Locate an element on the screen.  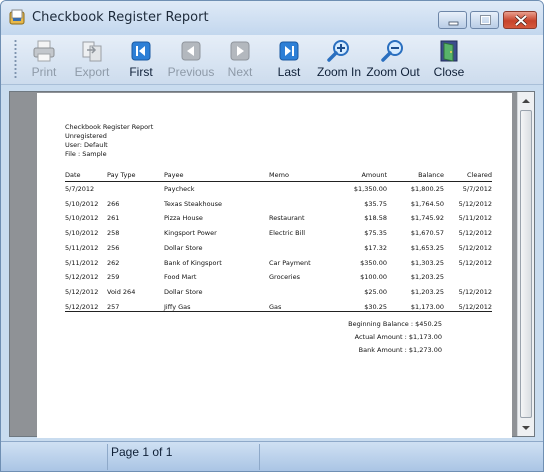
maximize-button is located at coordinates (484, 20).